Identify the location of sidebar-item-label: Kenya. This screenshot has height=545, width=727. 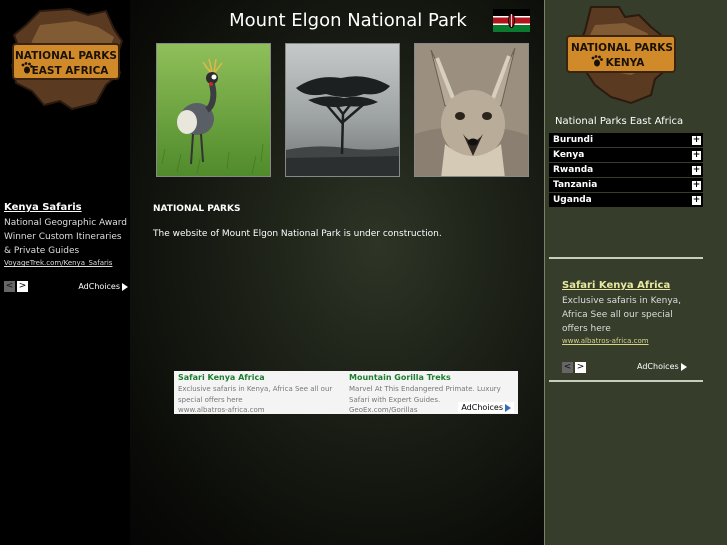
(569, 155).